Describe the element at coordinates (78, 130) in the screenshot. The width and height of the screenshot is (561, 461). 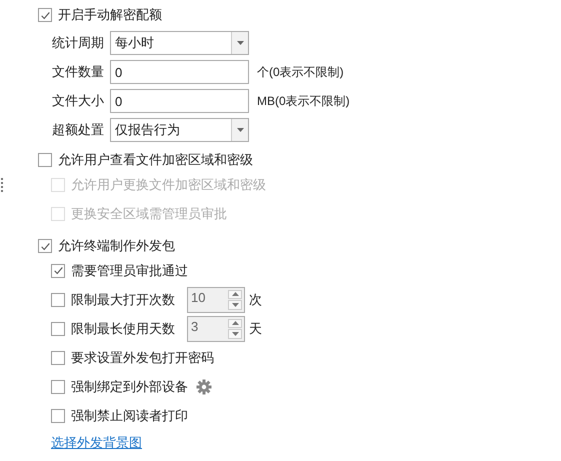
I see `field-label: 超额处置` at that location.